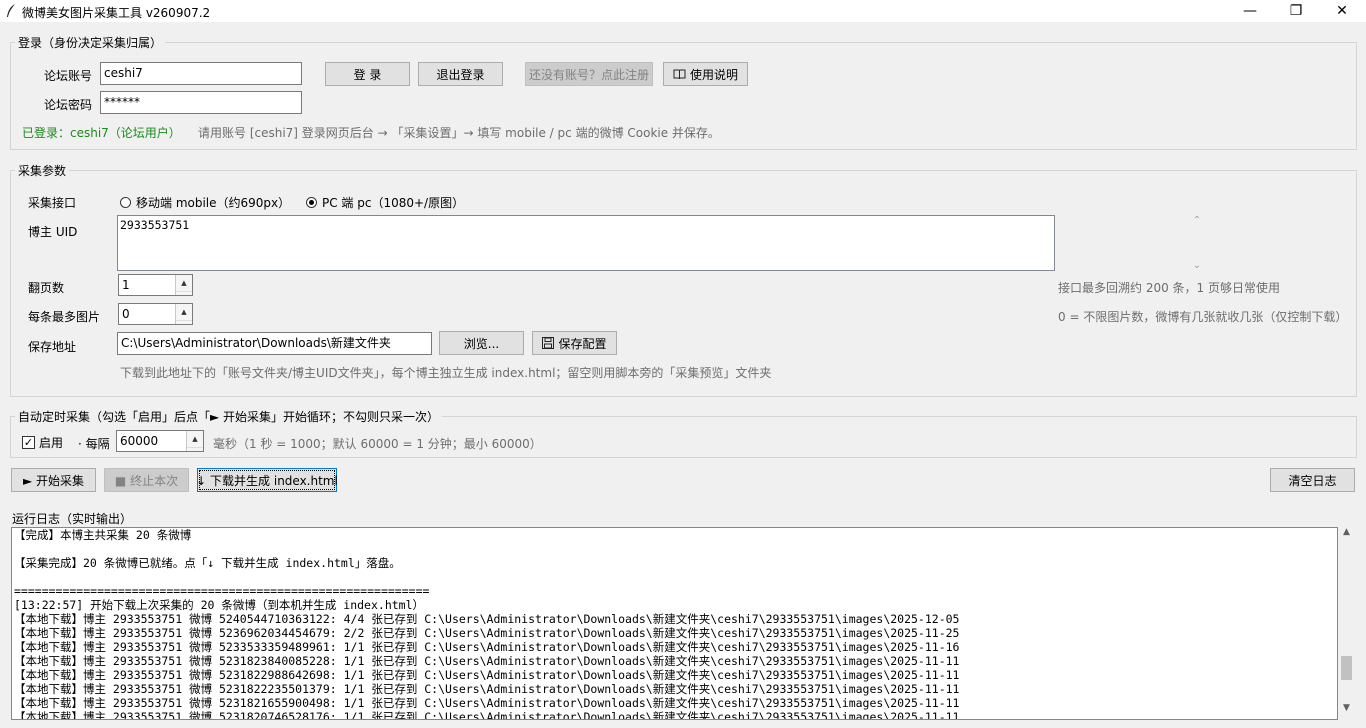  I want to click on radio-mobile-indicator, so click(125, 202).